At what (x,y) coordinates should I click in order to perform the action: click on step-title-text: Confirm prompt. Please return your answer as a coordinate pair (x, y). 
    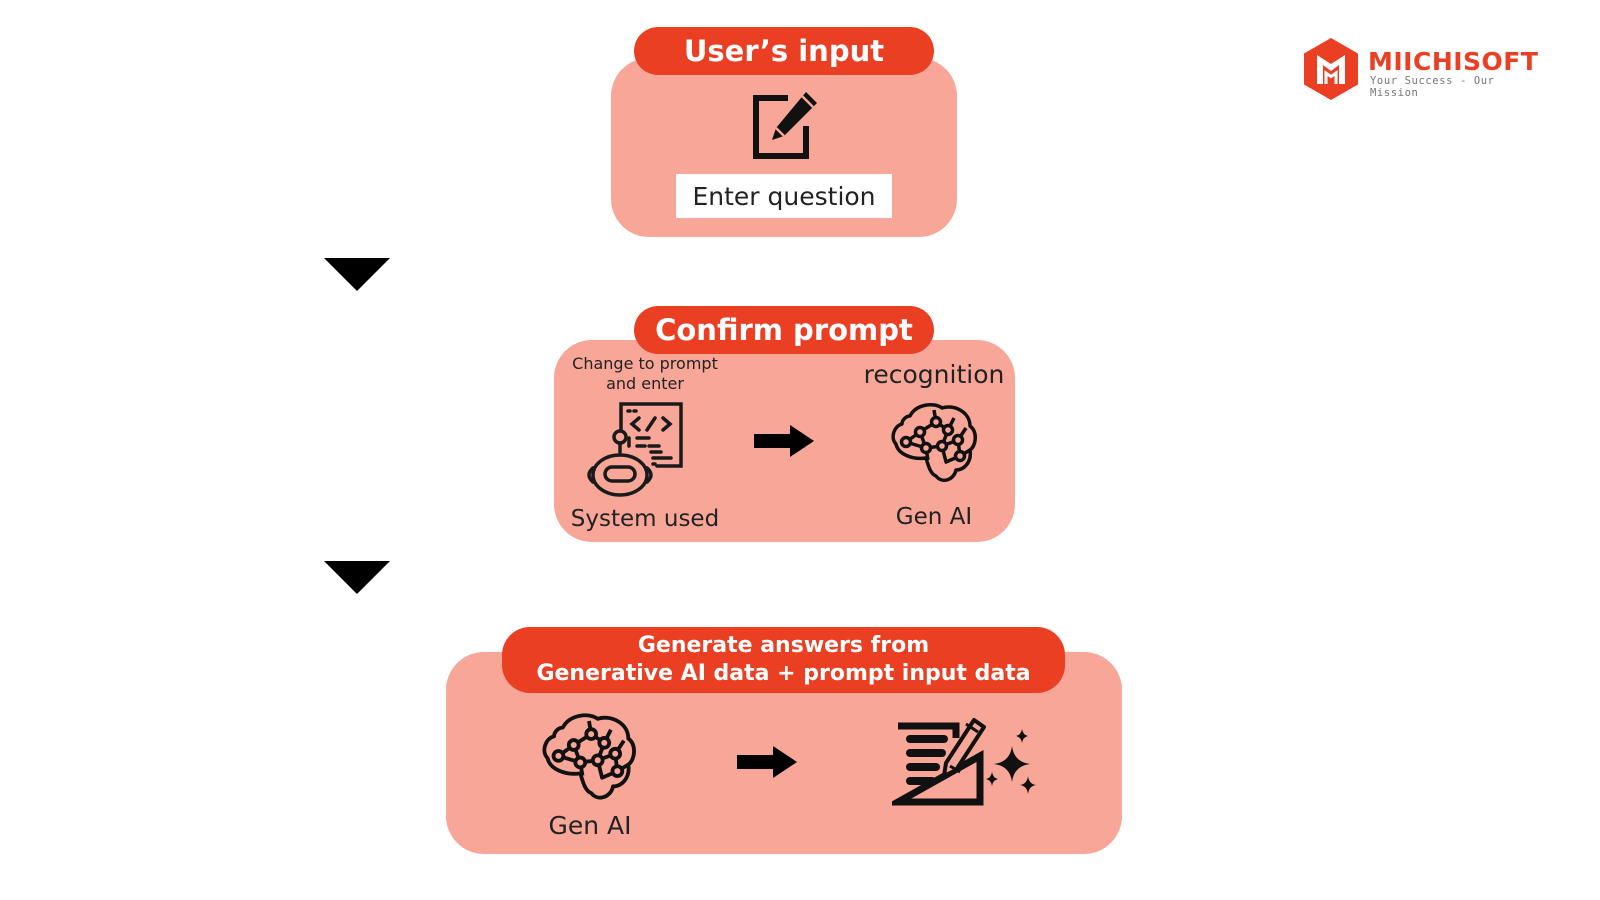
    Looking at the image, I should click on (784, 330).